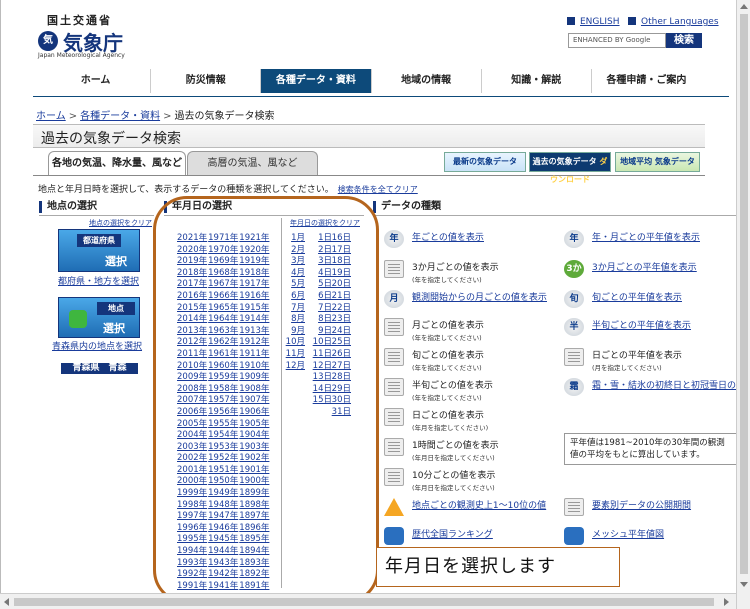  I want to click on search-button: 検索, so click(684, 40).